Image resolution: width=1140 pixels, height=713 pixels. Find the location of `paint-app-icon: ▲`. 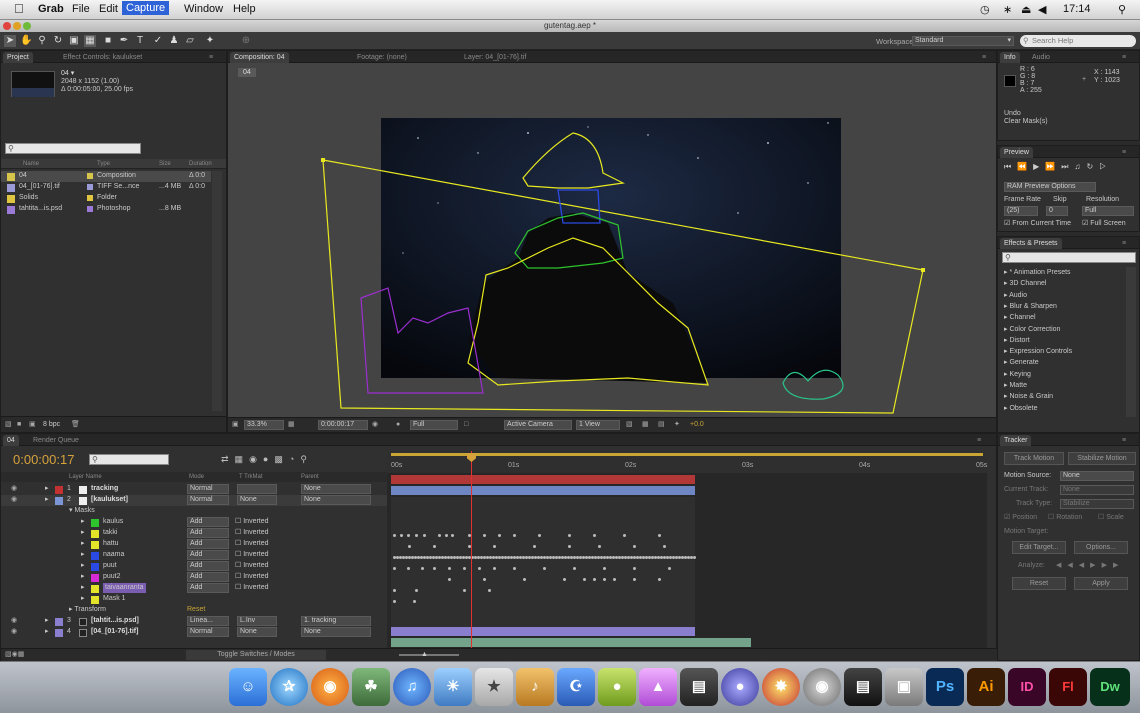

paint-app-icon: ▲ is located at coordinates (658, 687).